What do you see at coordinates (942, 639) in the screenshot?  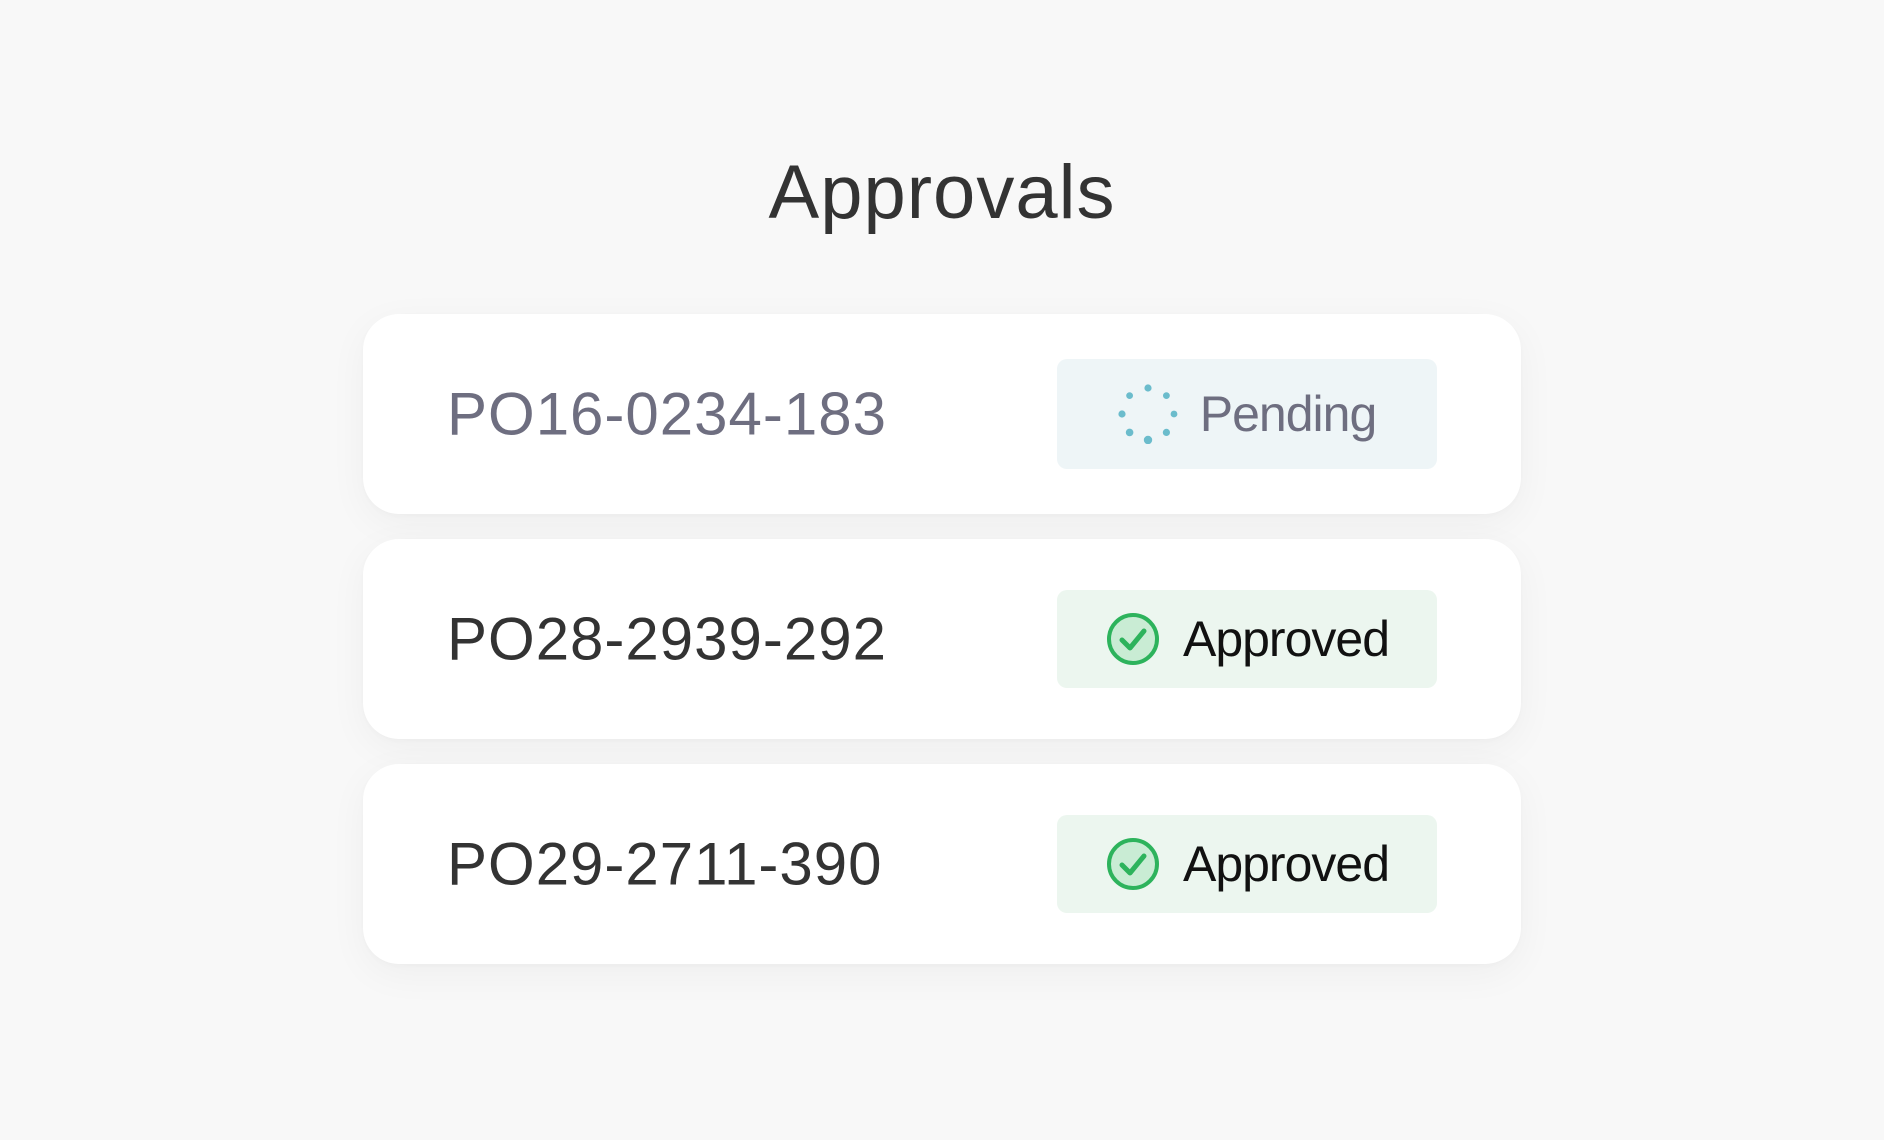 I see `approval-row: PO28-2939-292 Approved` at bounding box center [942, 639].